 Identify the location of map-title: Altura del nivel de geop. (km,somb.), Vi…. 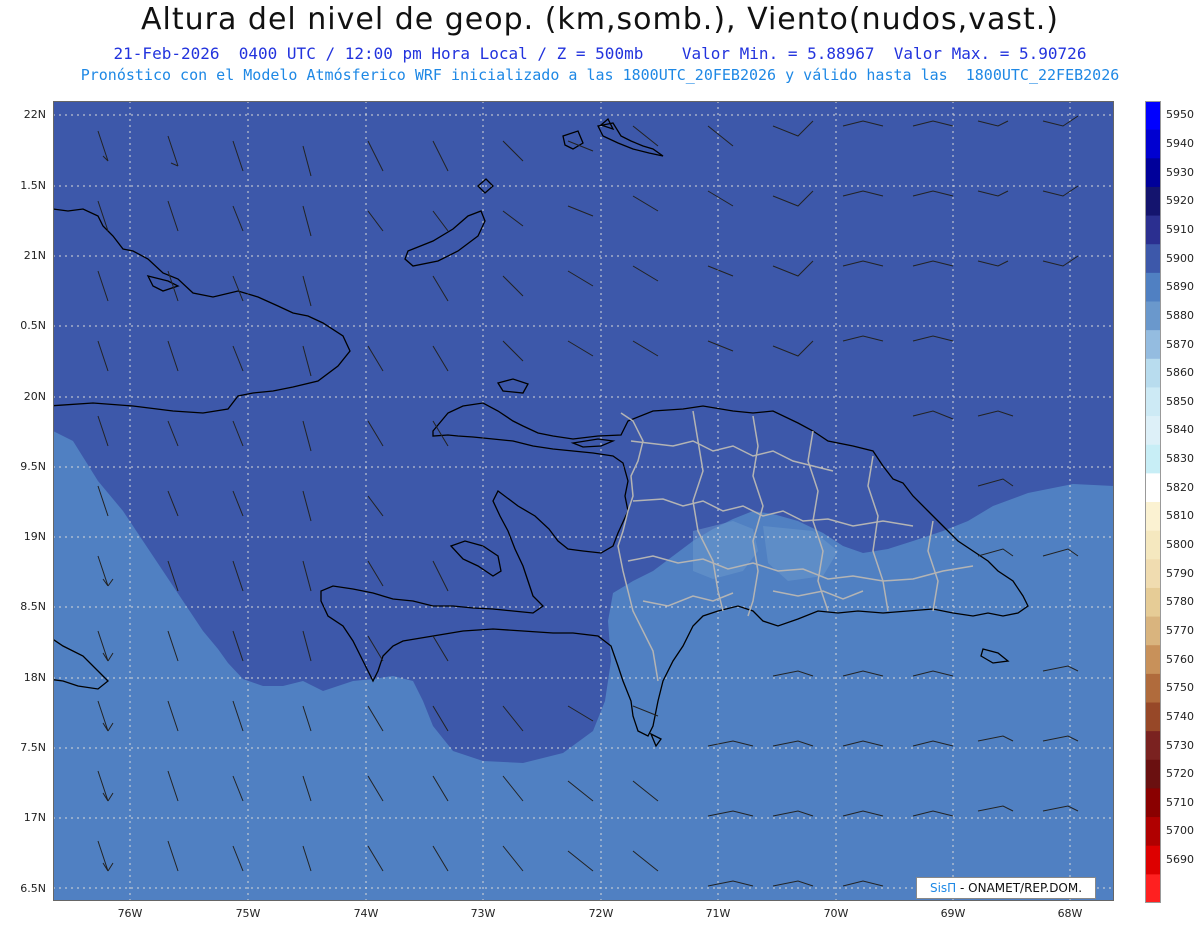
(600, 19).